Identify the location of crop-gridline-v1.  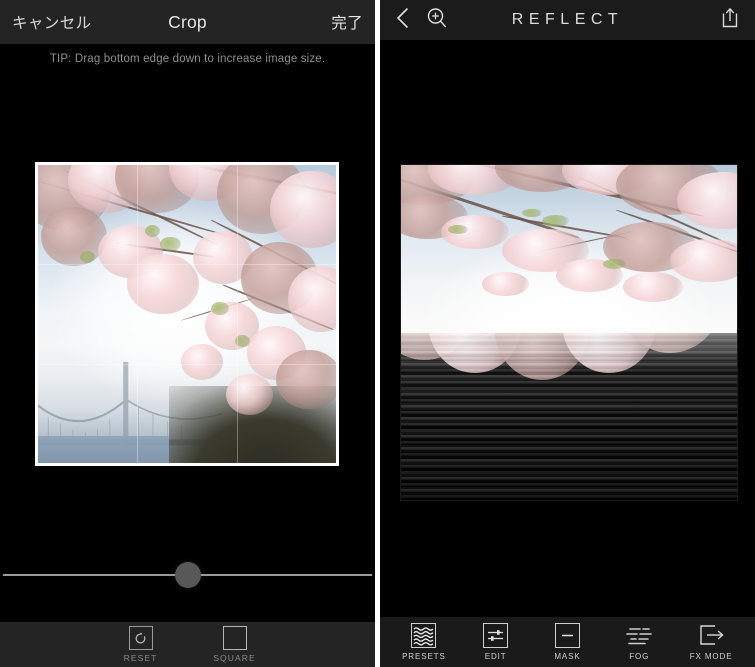
(138, 314).